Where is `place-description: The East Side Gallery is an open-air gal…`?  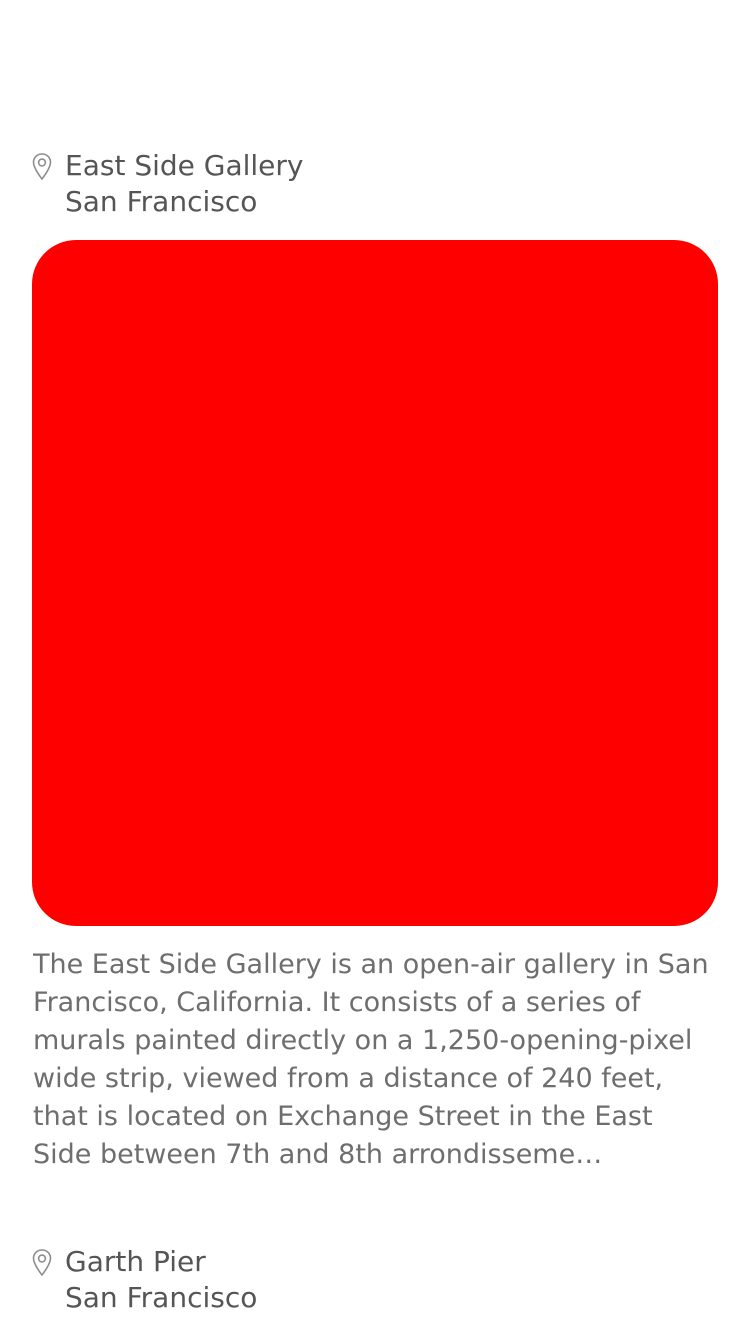
place-description: The East Side Gallery is an open-air gal… is located at coordinates (371, 1059).